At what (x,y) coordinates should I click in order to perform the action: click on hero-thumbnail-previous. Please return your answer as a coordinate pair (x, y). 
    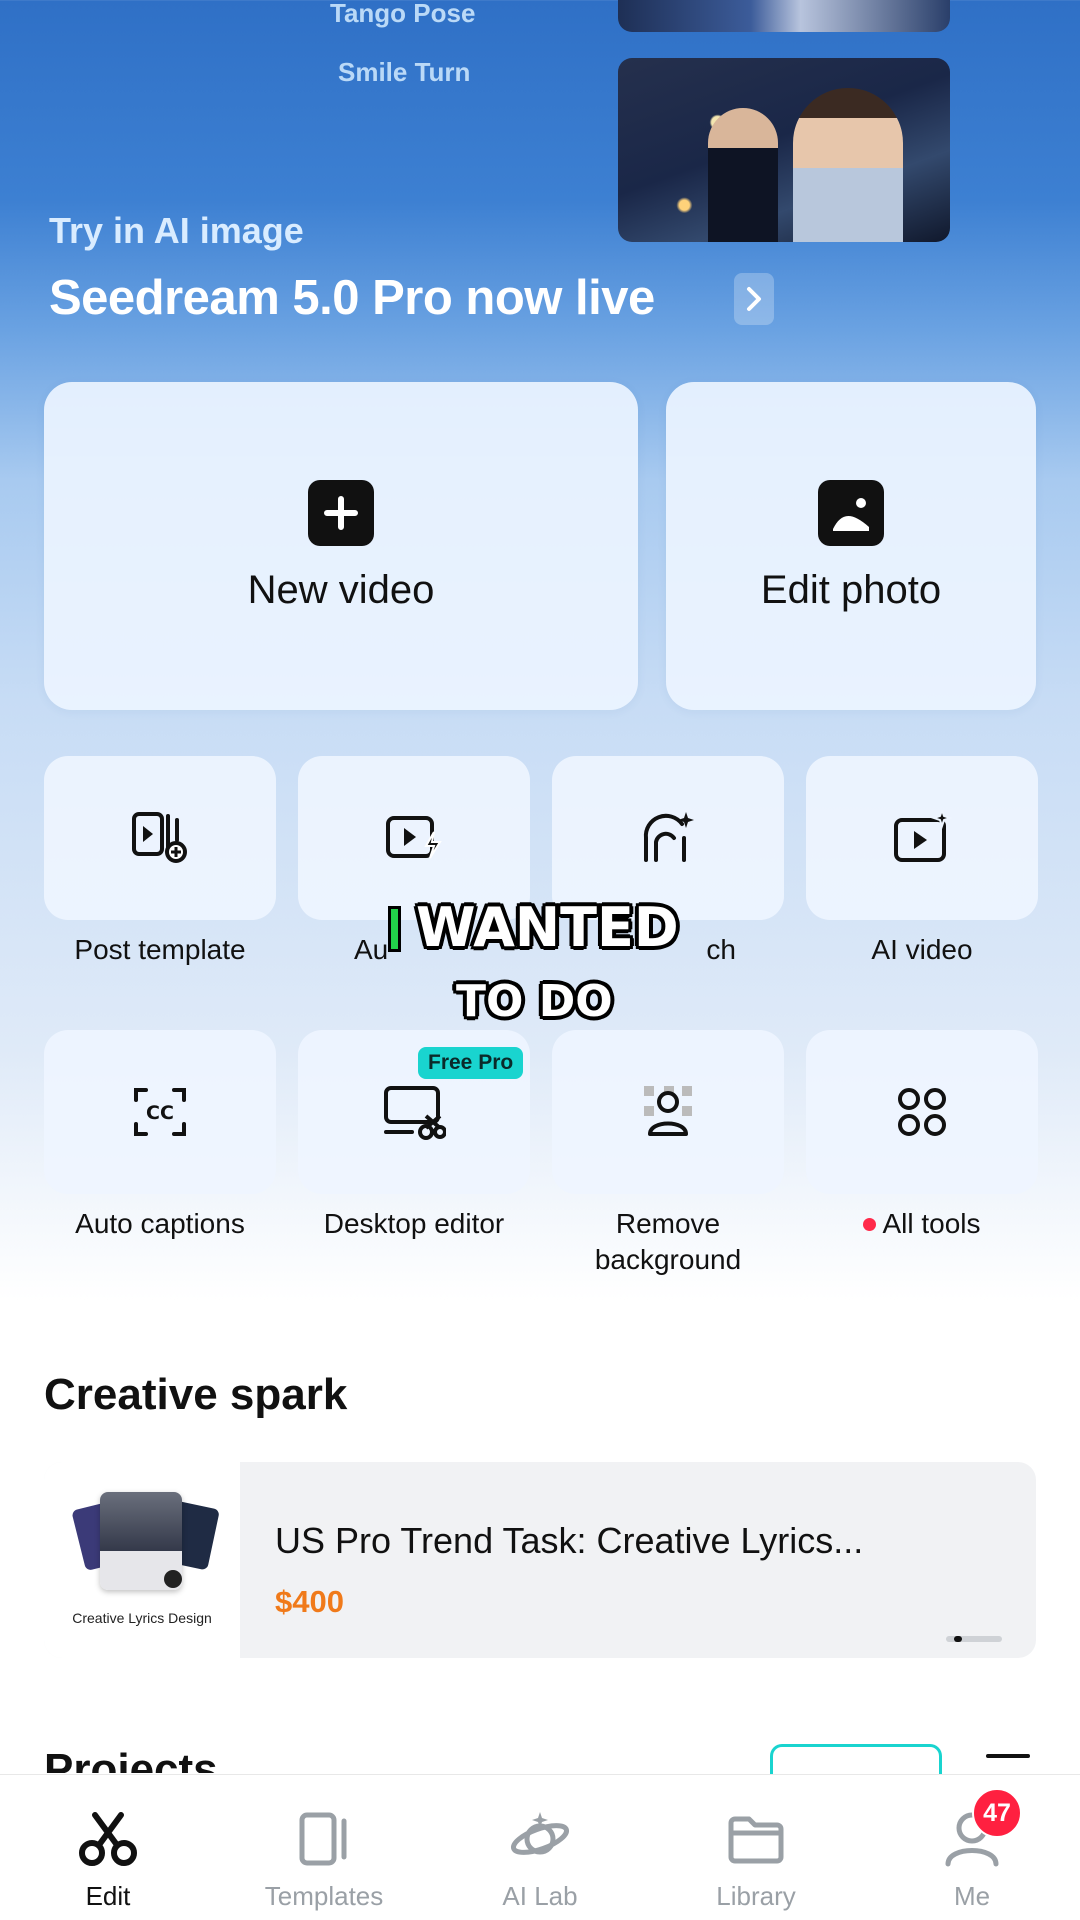
    Looking at the image, I should click on (784, 16).